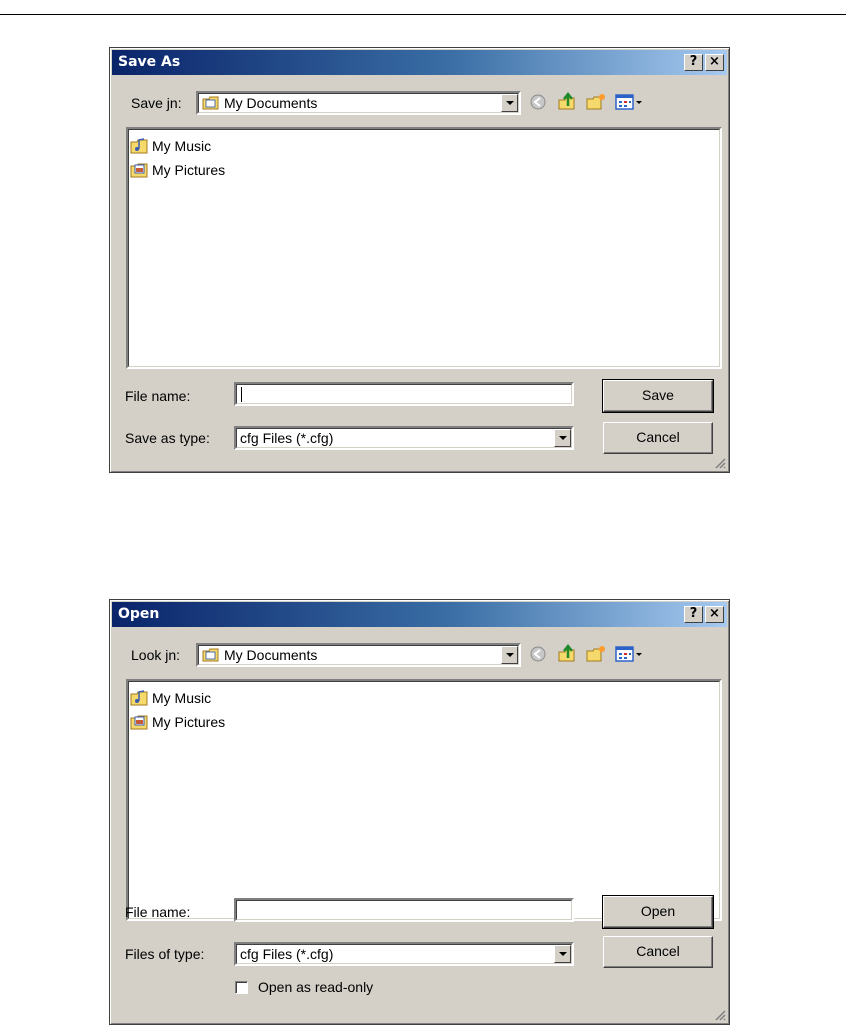  I want to click on location-label: Save jn:, so click(156, 103).